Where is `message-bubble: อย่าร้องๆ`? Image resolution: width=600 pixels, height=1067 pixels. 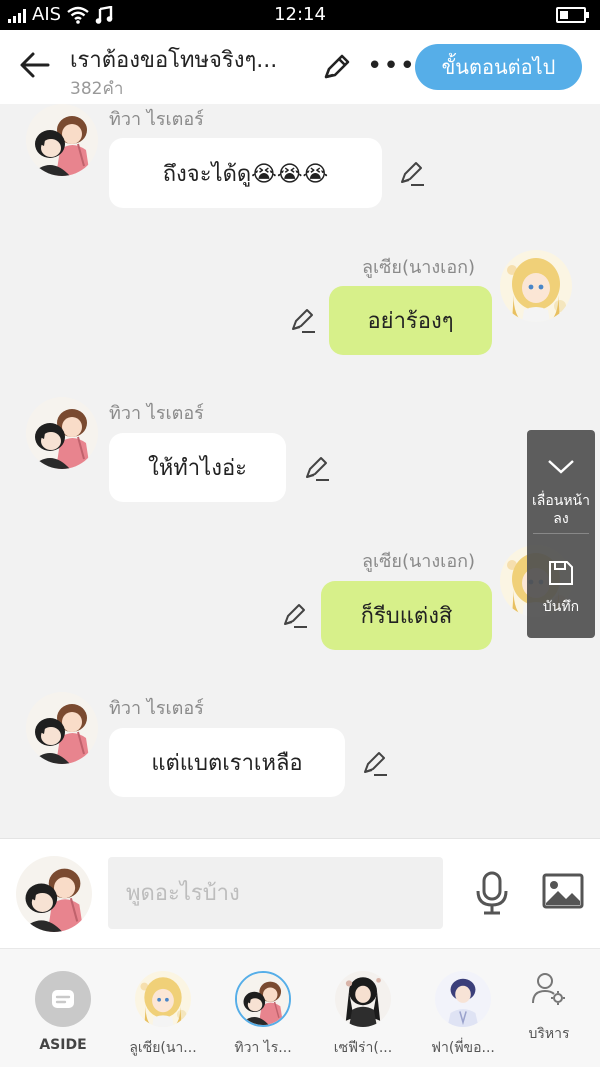
message-bubble: อย่าร้องๆ is located at coordinates (410, 320).